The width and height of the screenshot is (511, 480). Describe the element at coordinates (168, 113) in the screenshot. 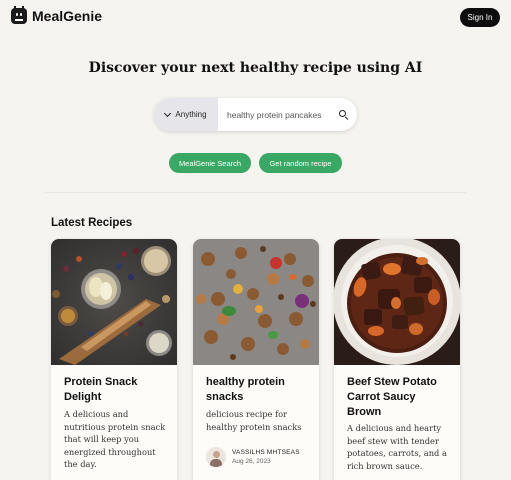

I see `chevron-down-icon` at that location.